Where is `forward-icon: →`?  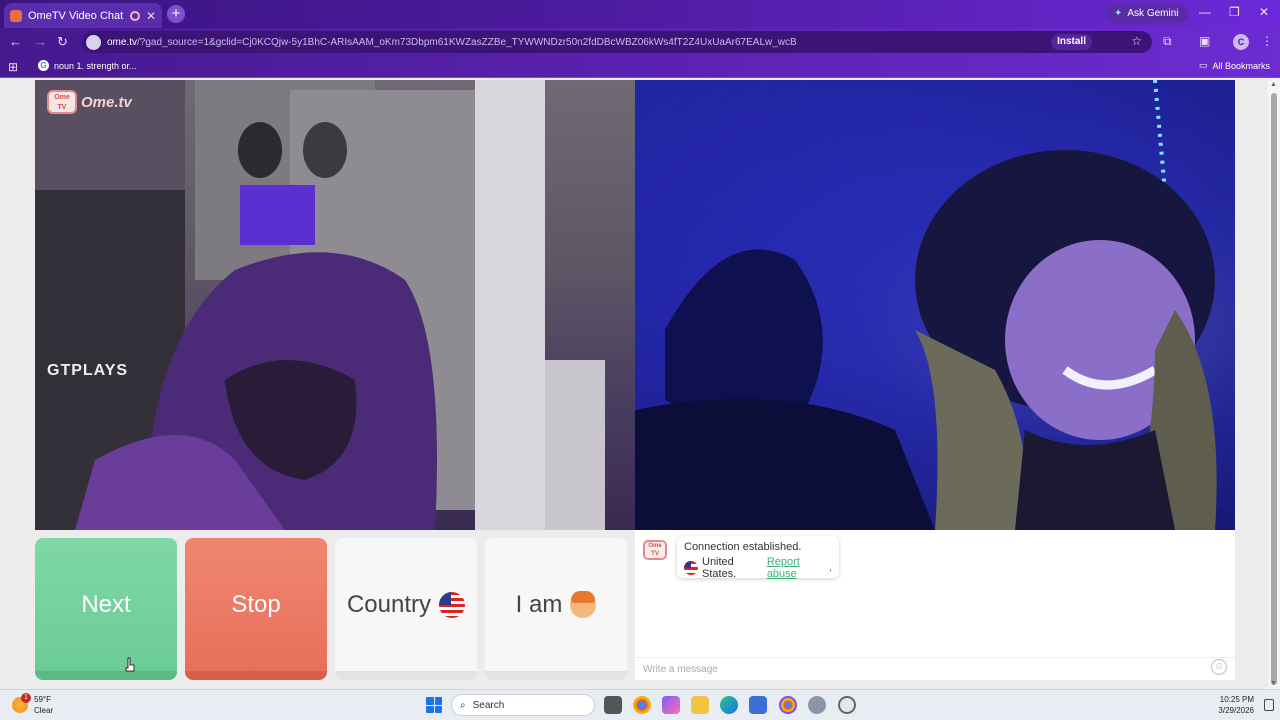 forward-icon: → is located at coordinates (40, 41).